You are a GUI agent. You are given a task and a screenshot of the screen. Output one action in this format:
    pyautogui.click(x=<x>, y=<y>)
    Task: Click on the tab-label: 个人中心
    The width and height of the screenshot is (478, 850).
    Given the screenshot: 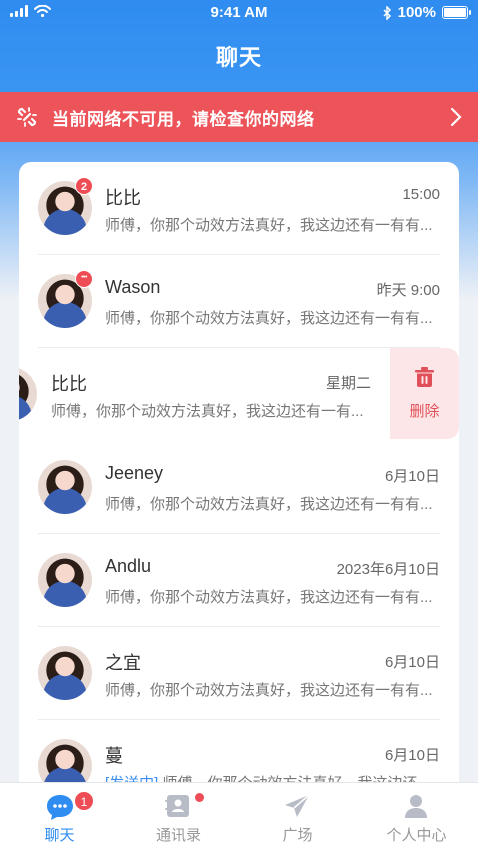 What is the action you would take?
    pyautogui.click(x=416, y=835)
    